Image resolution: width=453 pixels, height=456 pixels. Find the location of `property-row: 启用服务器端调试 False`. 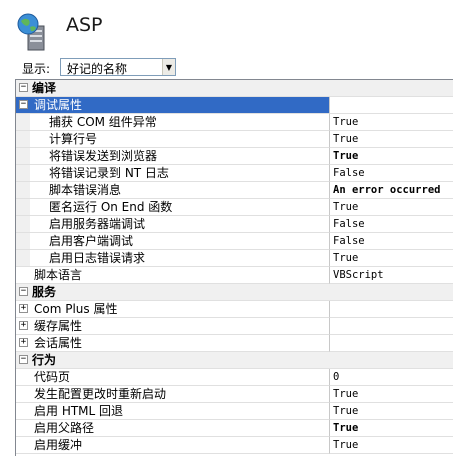

property-row: 启用服务器端调试 False is located at coordinates (234, 224).